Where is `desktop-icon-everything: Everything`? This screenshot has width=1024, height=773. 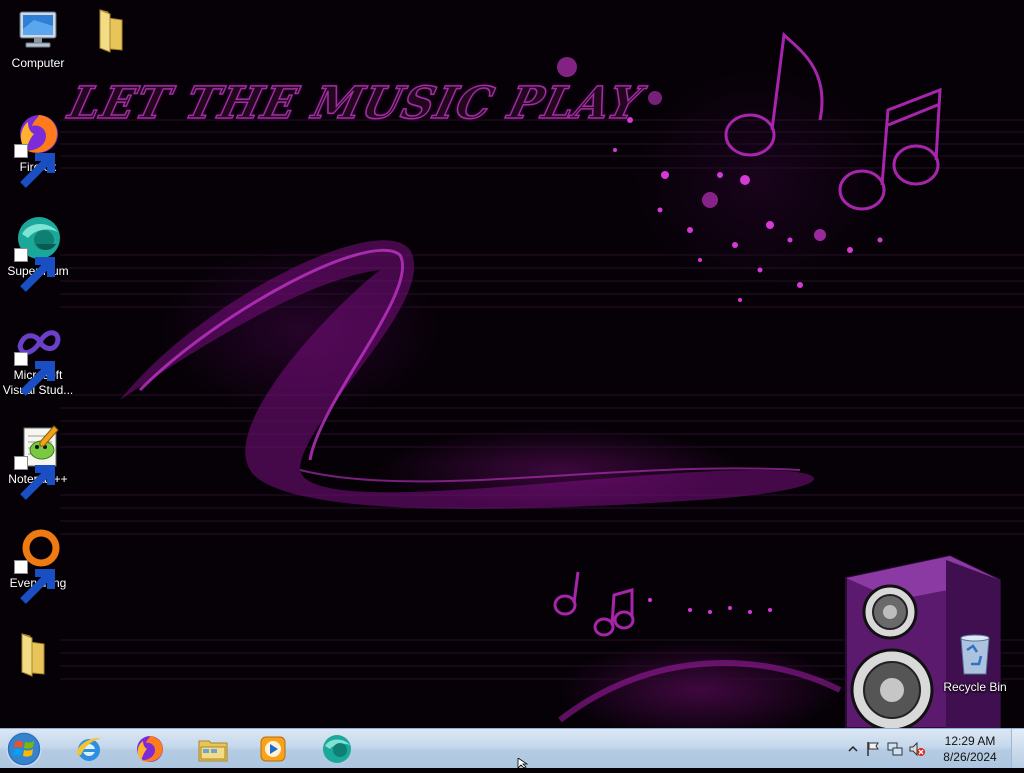 desktop-icon-everything: Everything is located at coordinates (38, 565).